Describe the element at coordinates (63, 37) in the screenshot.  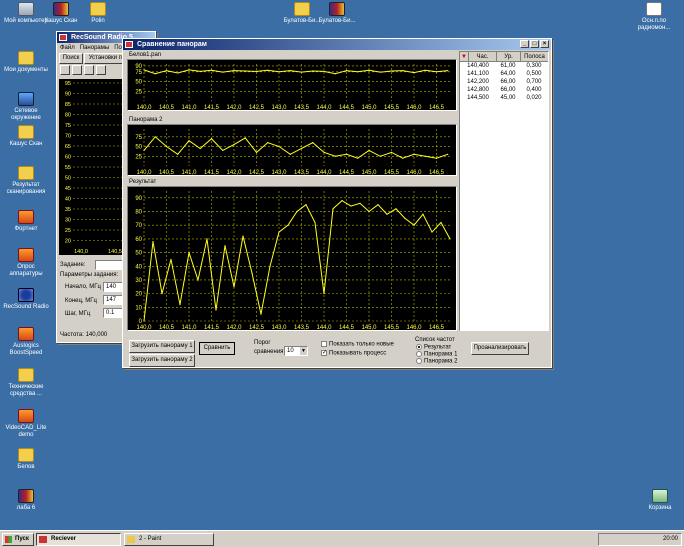
I see `recsound-app-icon` at that location.